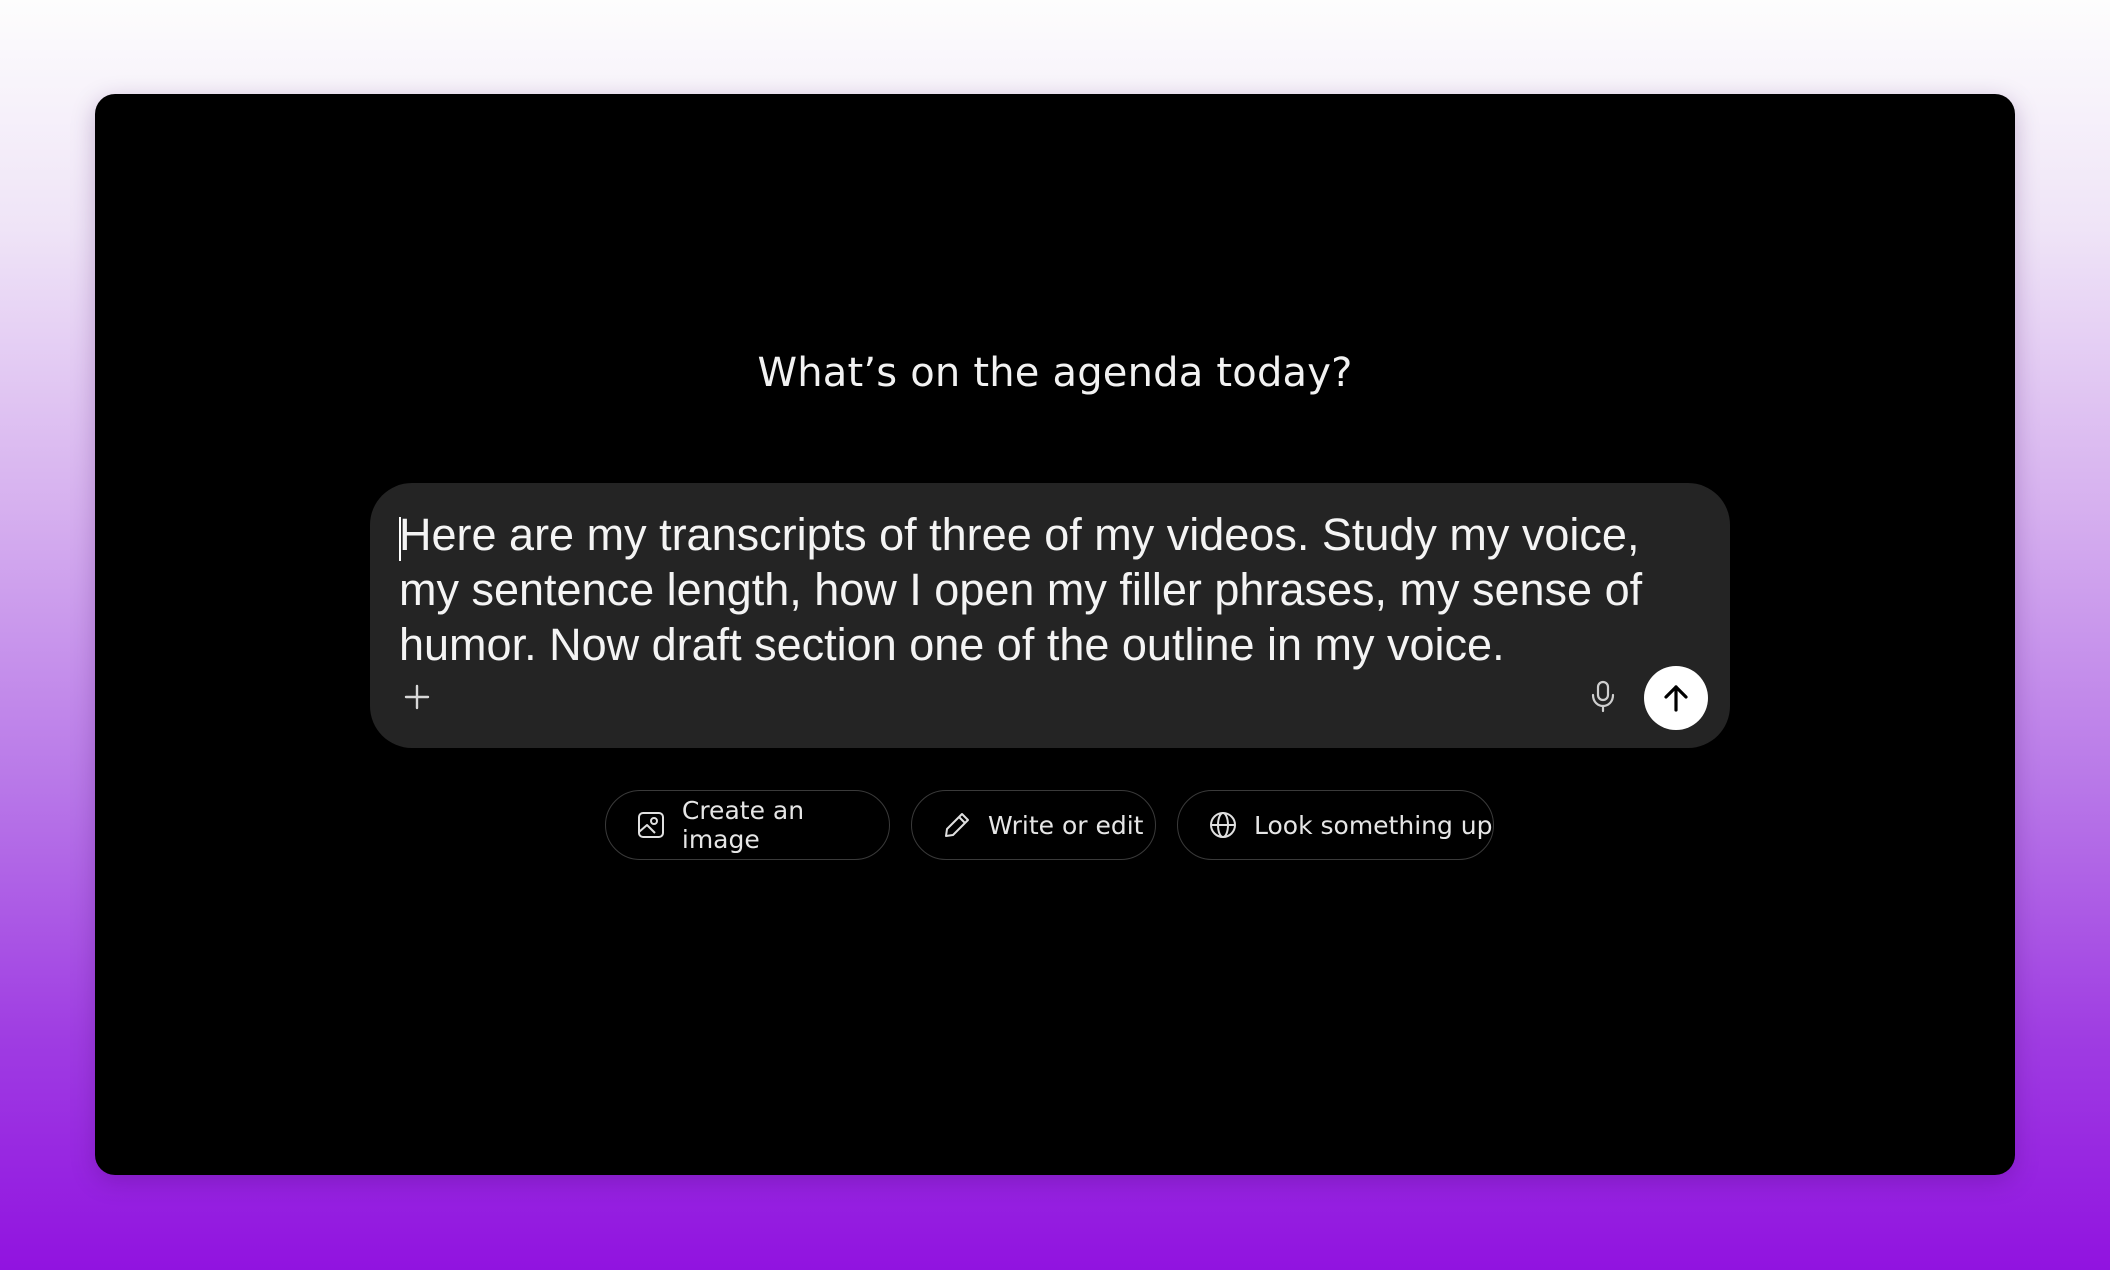 This screenshot has width=2110, height=1270. Describe the element at coordinates (400, 539) in the screenshot. I see `text-caret` at that location.